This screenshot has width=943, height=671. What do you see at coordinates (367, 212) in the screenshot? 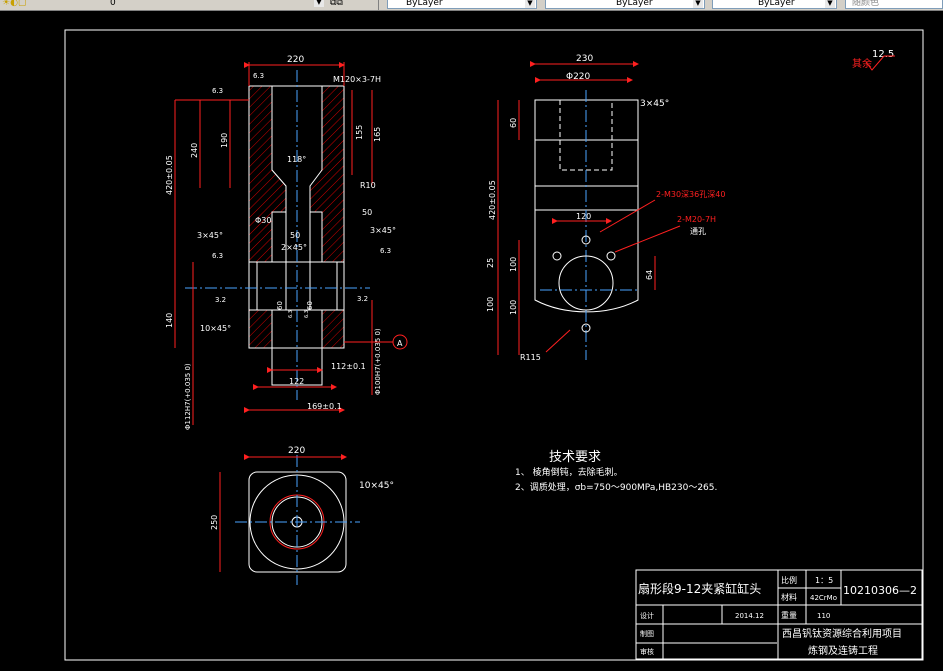
I see `dim-50-right: 50` at bounding box center [367, 212].